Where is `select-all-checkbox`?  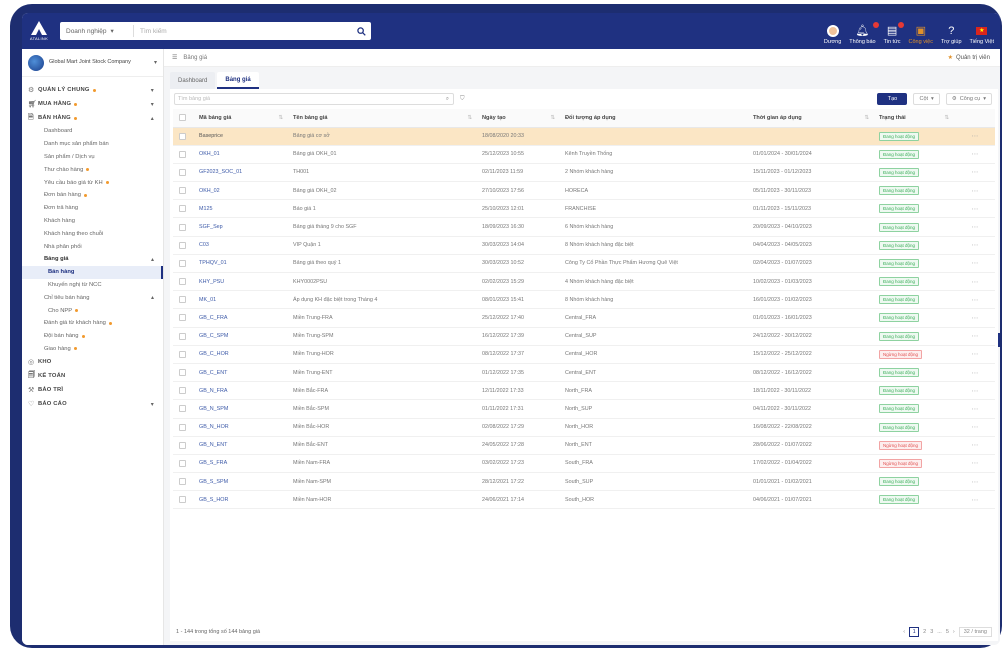 select-all-checkbox is located at coordinates (184, 118).